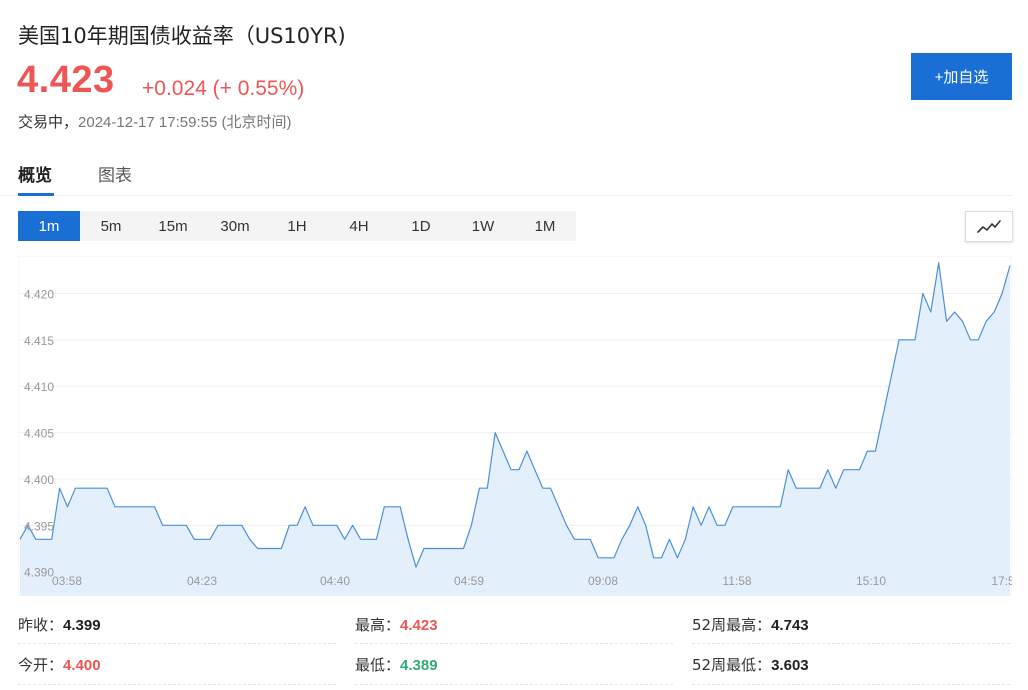  I want to click on period-30m: 30m, so click(235, 226).